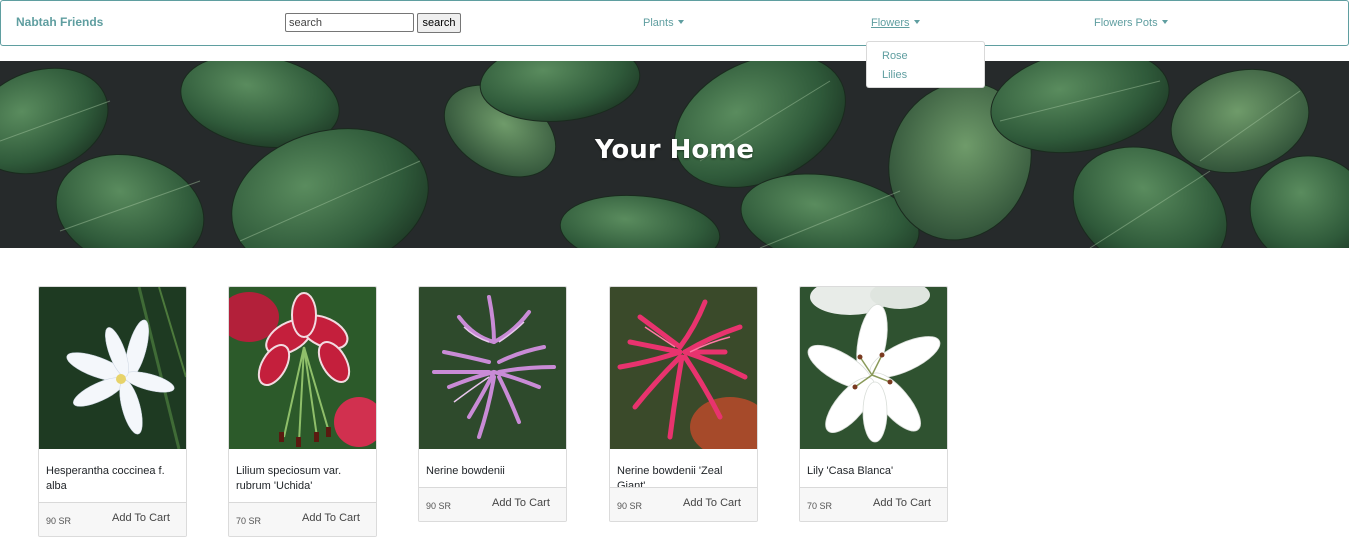 The width and height of the screenshot is (1352, 558). I want to click on brand-logo: Nabtah Friends, so click(59, 22).